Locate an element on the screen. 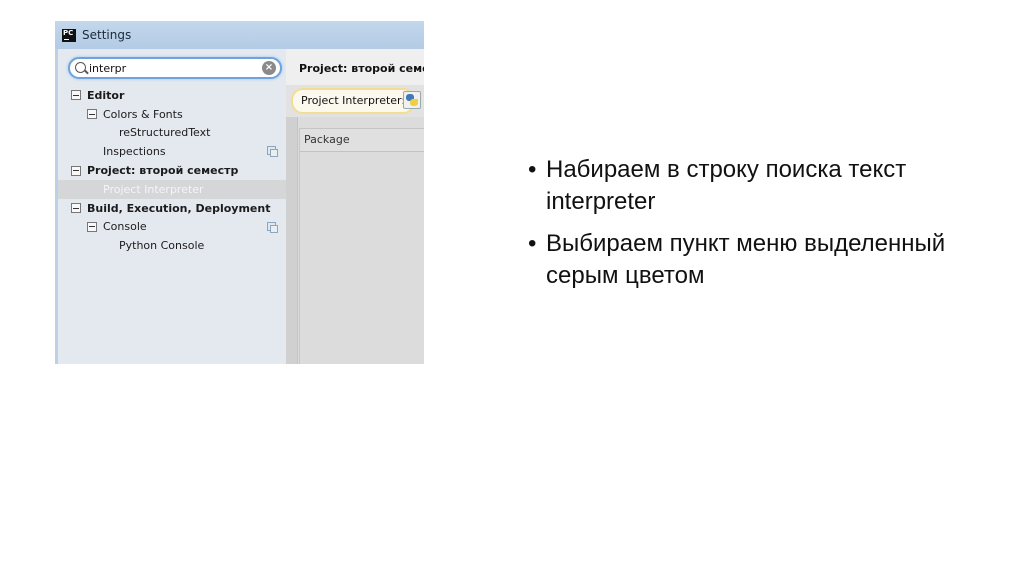  column-header-package: Package is located at coordinates (362, 140).